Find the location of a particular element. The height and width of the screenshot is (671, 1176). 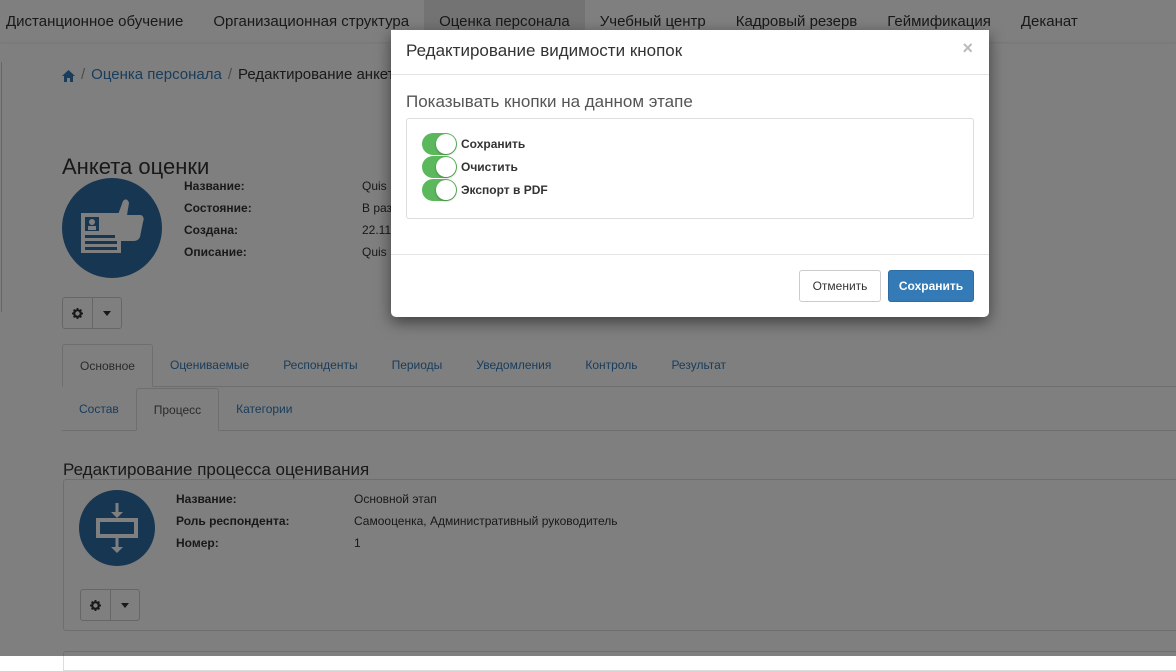

switch-label: Сохранить is located at coordinates (493, 144).